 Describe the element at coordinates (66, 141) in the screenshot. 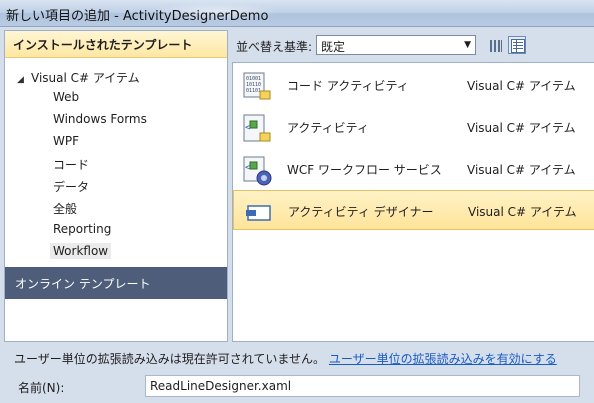

I see `tree-item-wpf: WPF` at that location.